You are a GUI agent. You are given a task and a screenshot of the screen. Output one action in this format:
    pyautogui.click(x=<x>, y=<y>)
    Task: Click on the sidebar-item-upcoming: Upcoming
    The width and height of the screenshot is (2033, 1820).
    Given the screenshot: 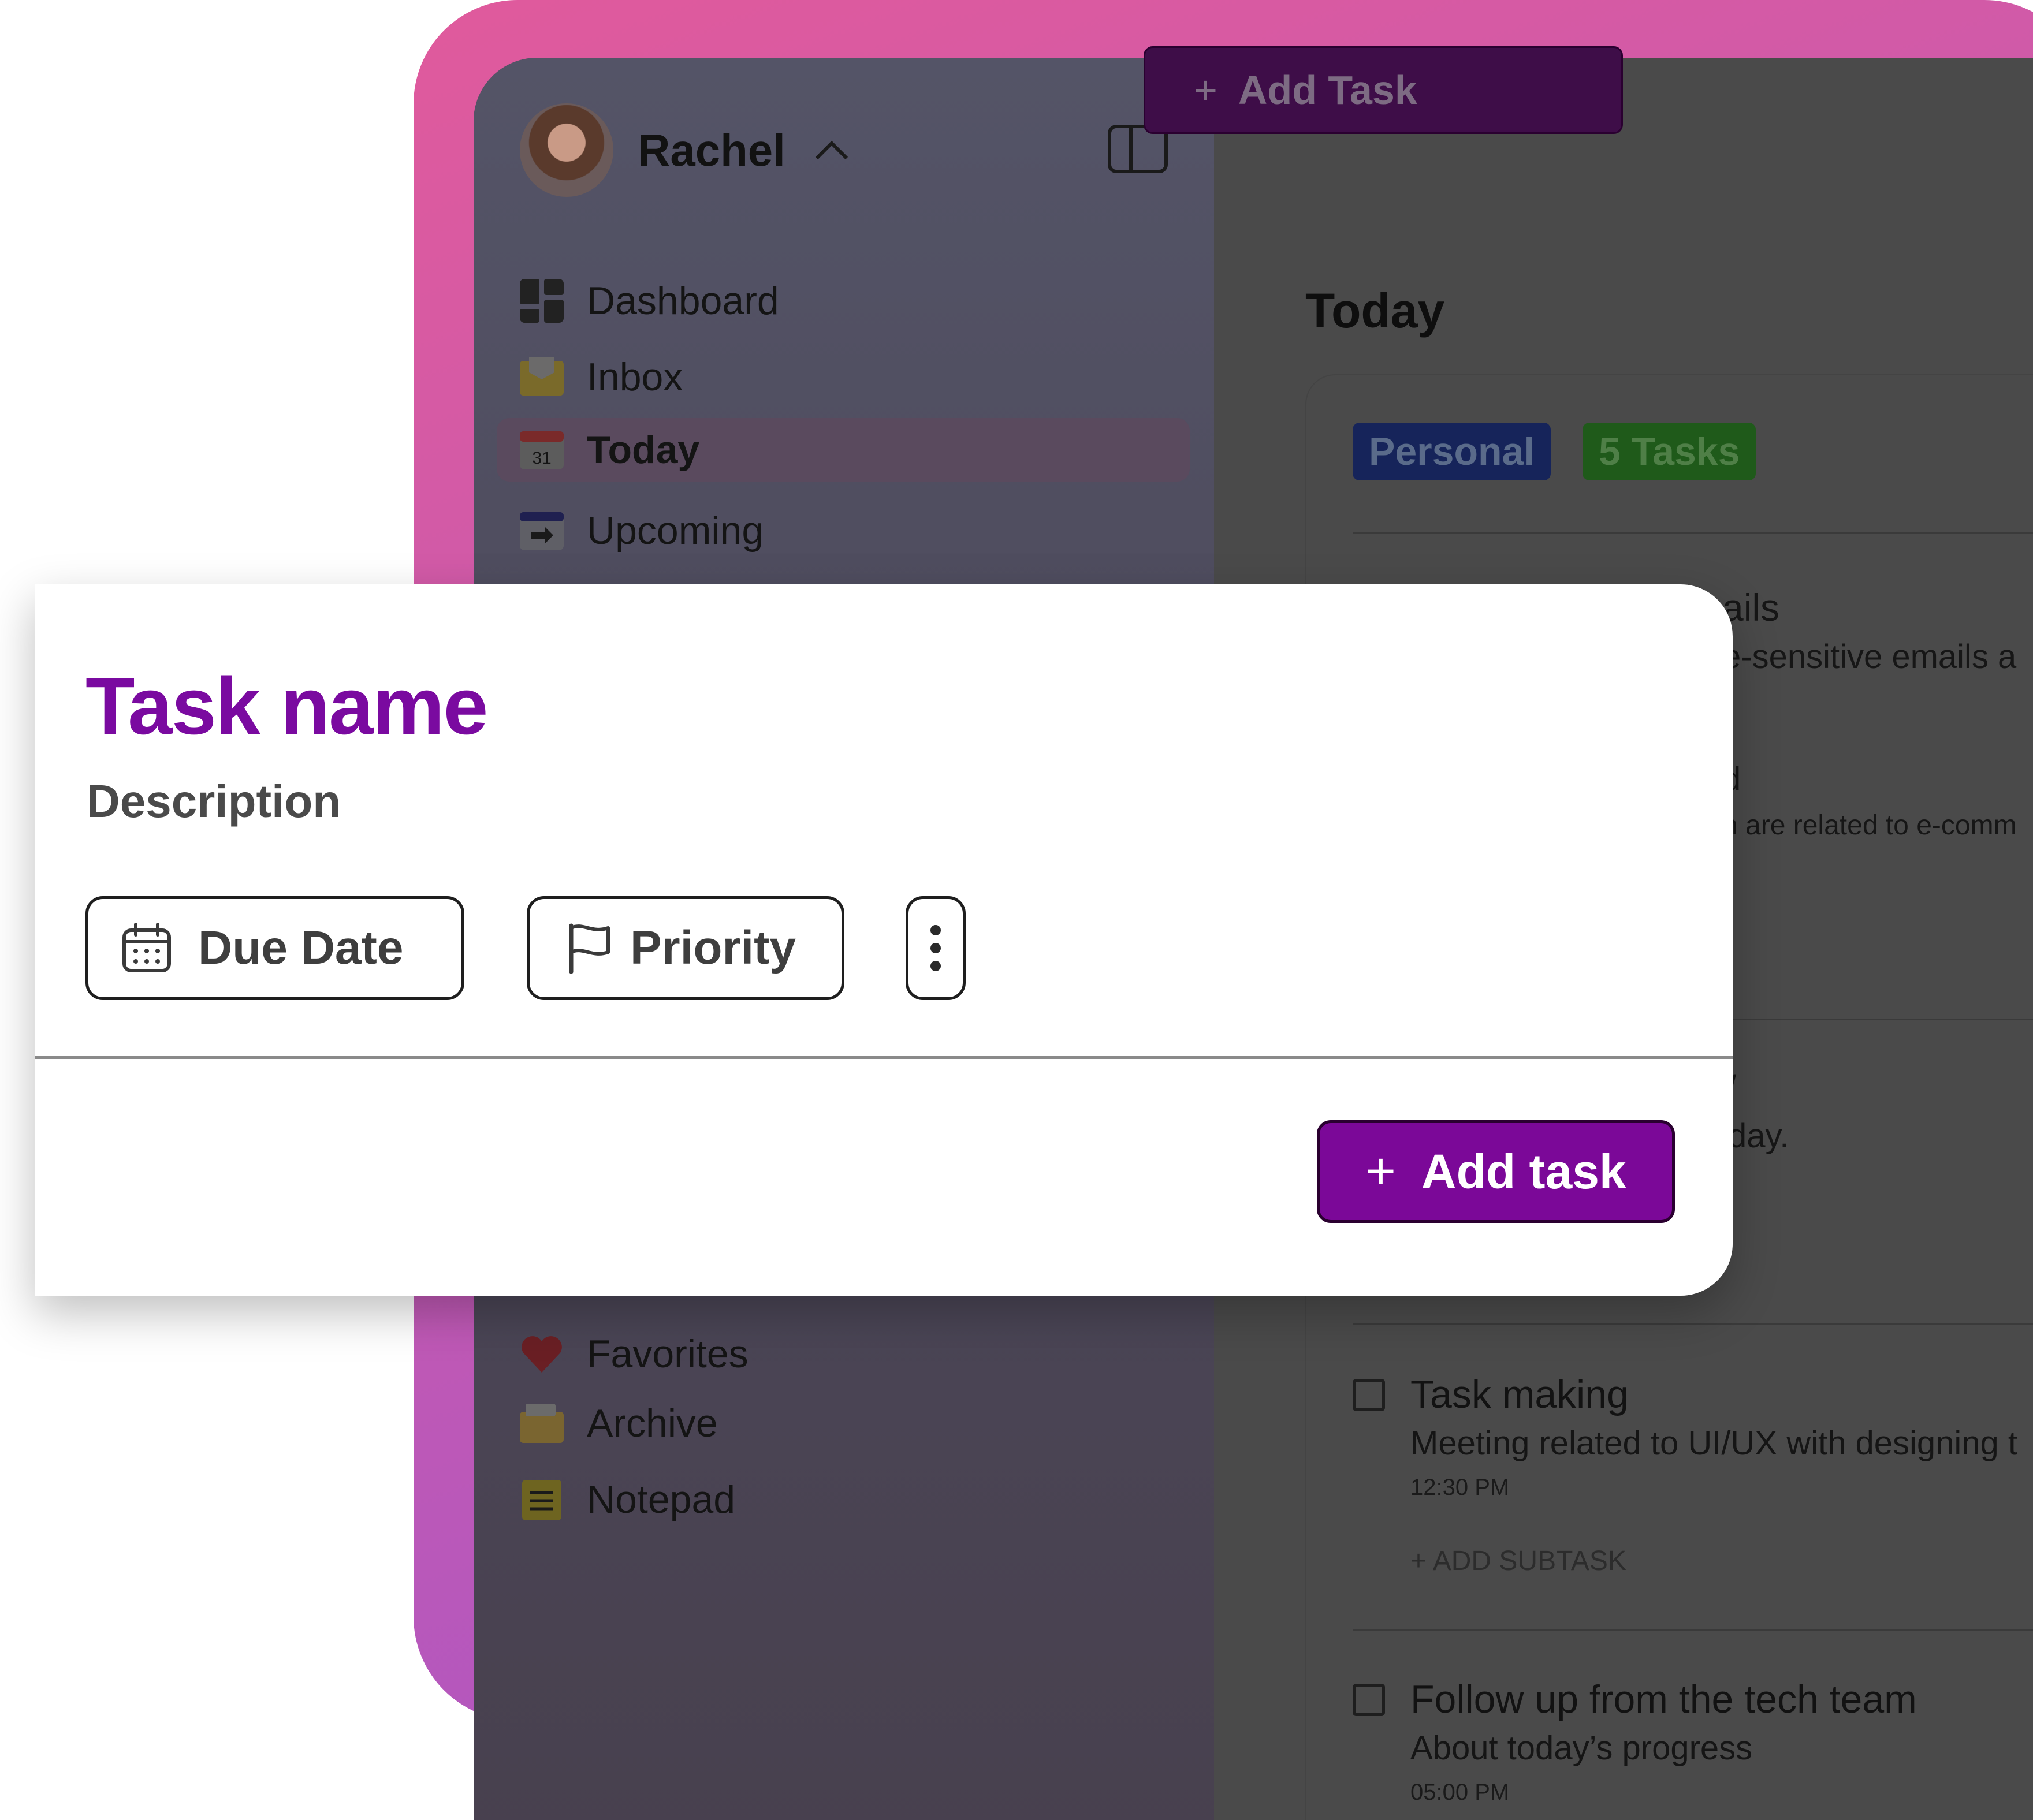 What is the action you would take?
    pyautogui.click(x=642, y=530)
    